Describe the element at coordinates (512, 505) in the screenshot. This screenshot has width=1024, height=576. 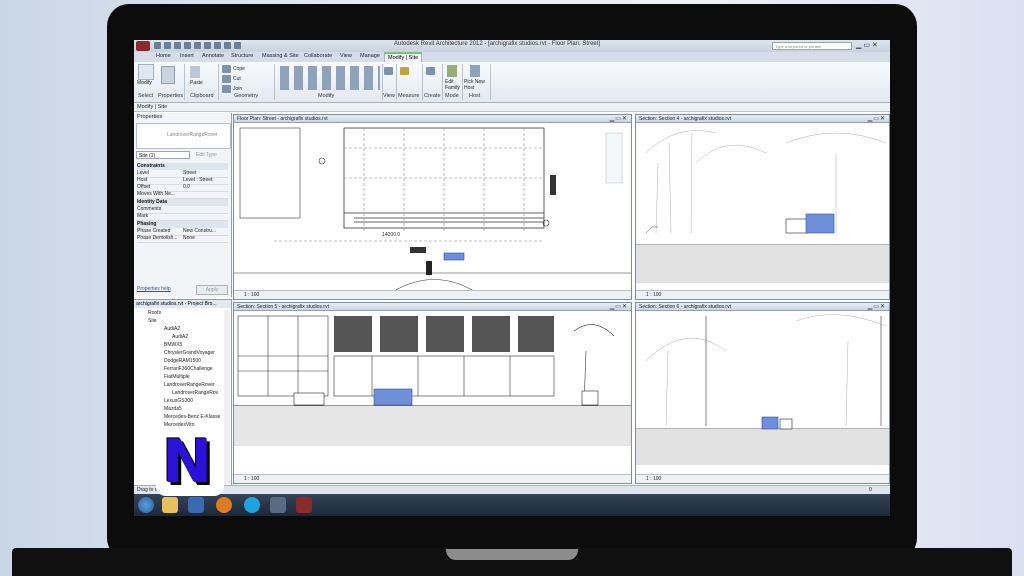
I see `taskbar` at that location.